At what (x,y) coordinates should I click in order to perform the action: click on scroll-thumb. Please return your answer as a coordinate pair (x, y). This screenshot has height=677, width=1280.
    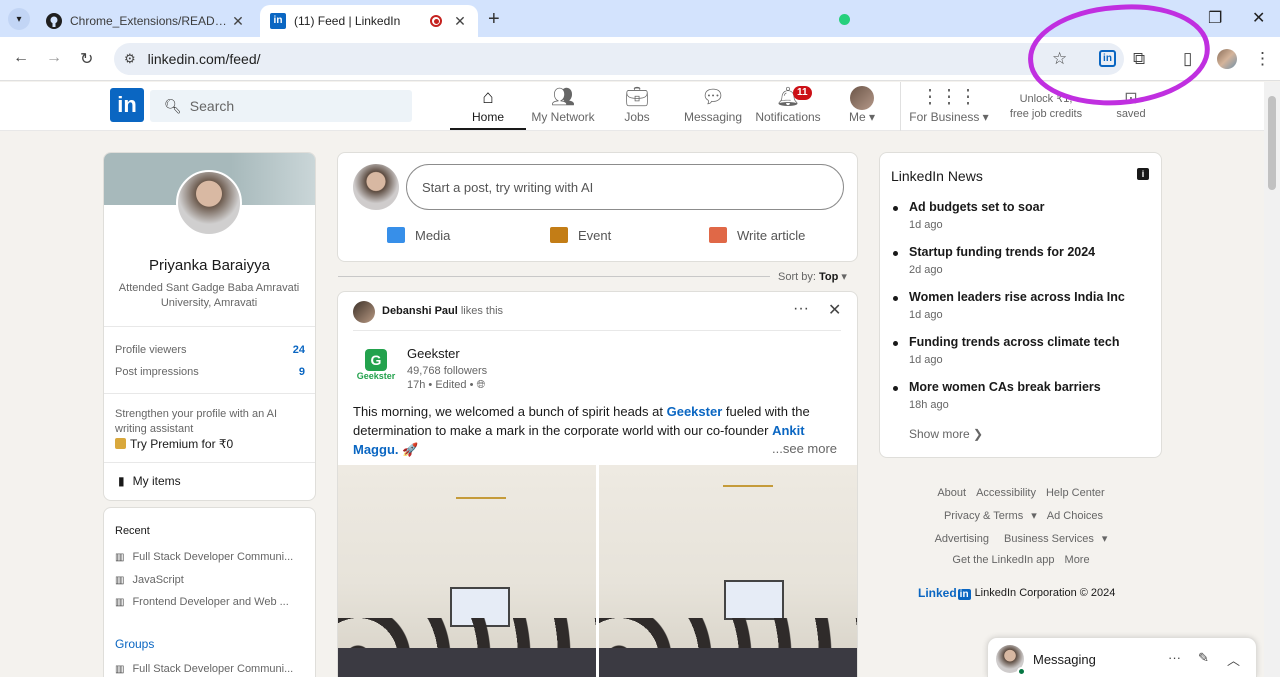
    Looking at the image, I should click on (1272, 143).